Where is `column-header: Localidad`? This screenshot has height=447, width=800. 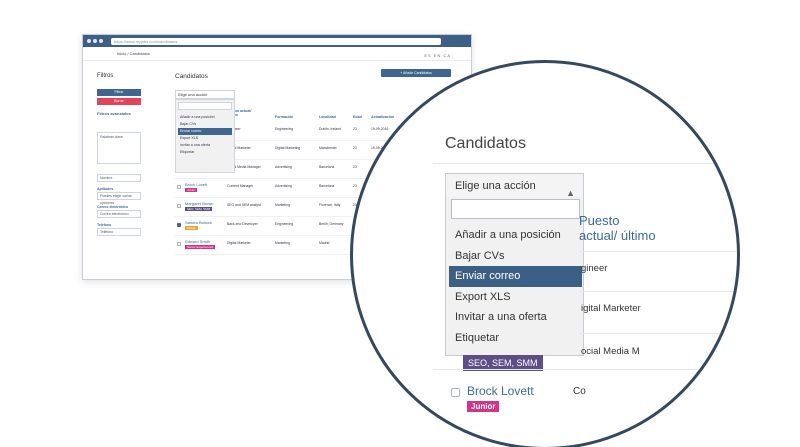
column-header: Localidad is located at coordinates (327, 117).